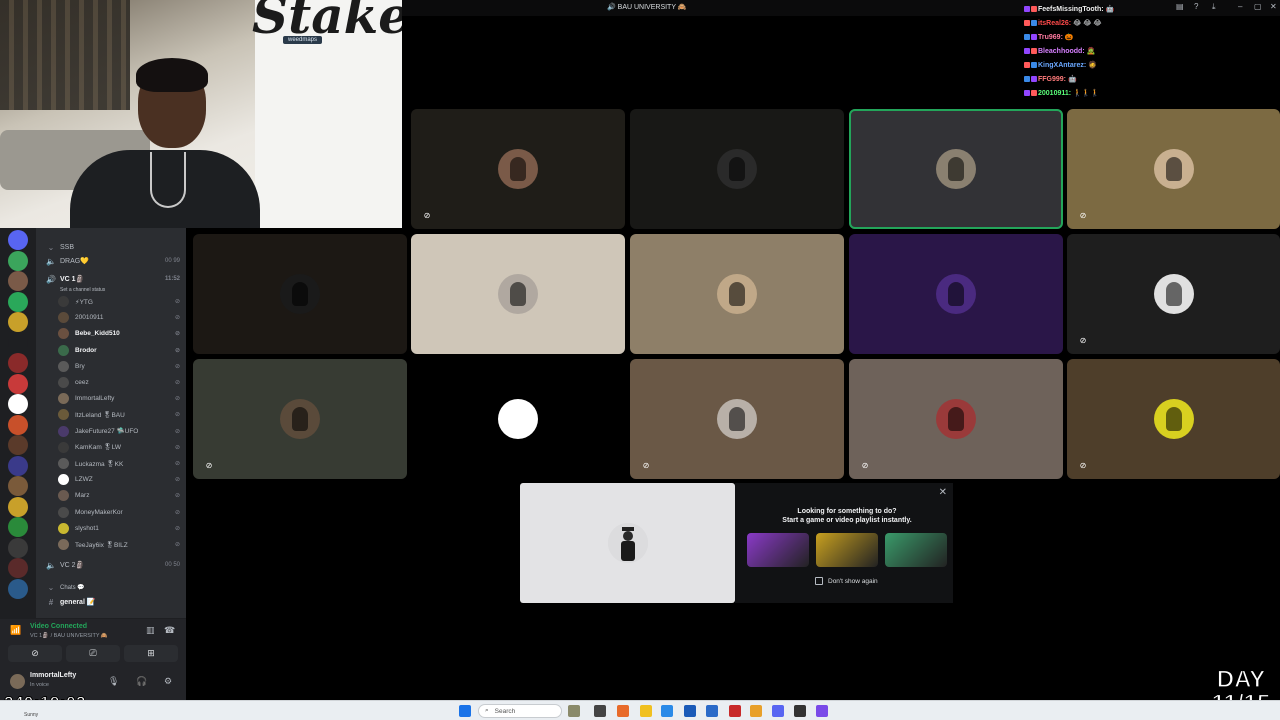  What do you see at coordinates (168, 681) in the screenshot?
I see `gear-icon: ⚙` at bounding box center [168, 681].